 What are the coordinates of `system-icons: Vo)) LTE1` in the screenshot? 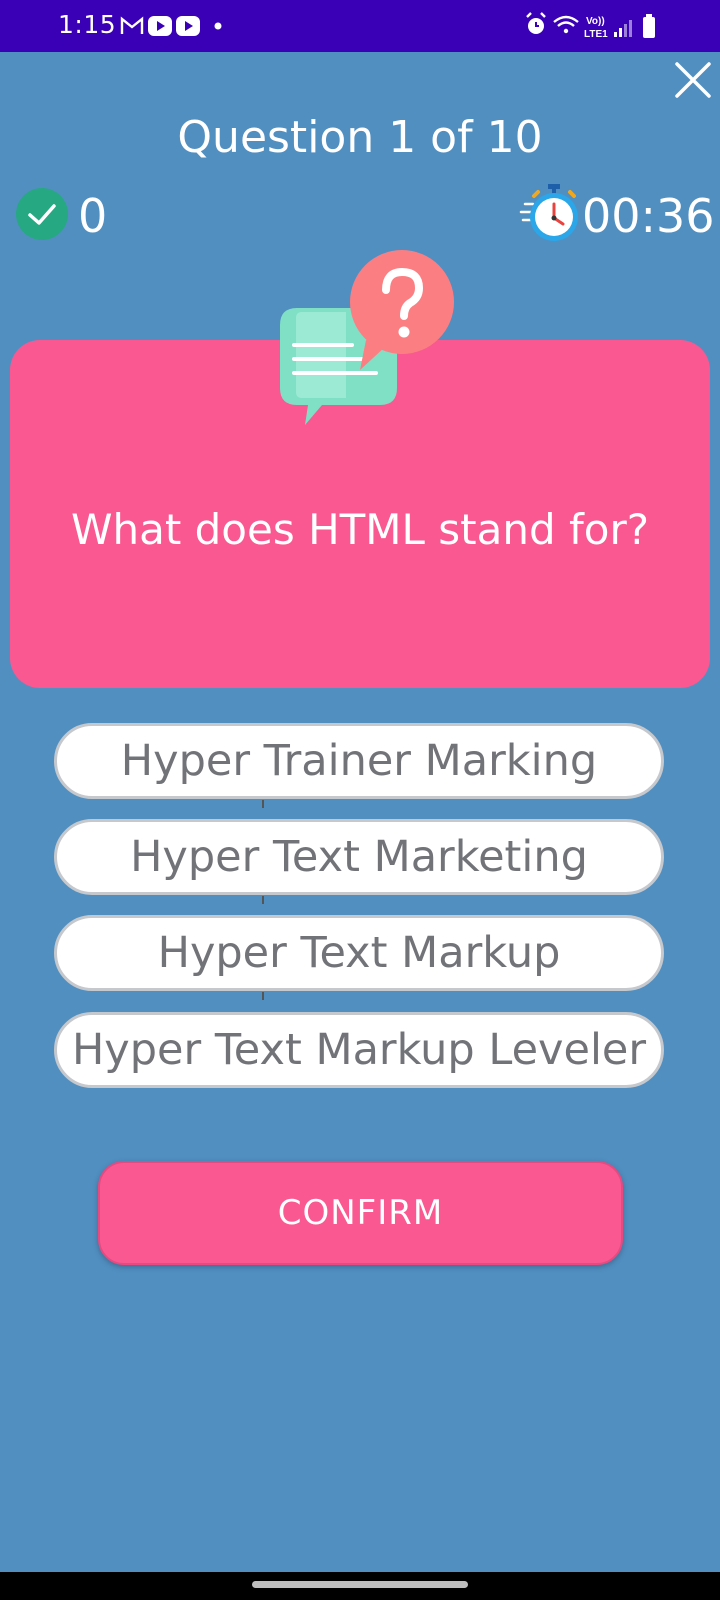 It's located at (590, 26).